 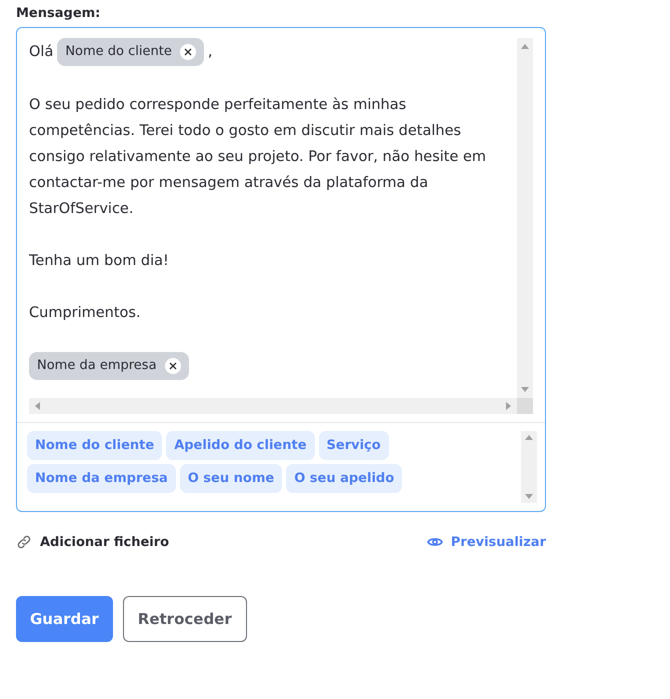 I want to click on scroll-left-icon, so click(x=37, y=406).